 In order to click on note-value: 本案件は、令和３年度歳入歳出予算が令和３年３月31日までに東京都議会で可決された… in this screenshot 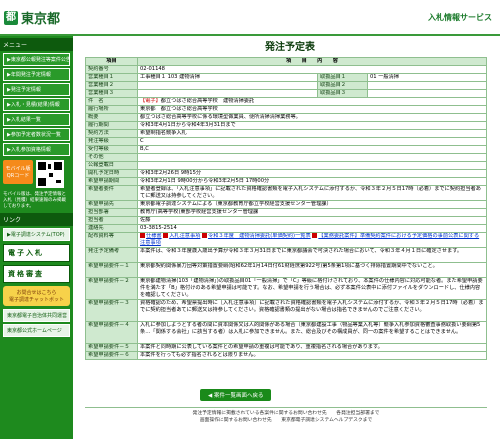, I will do `click(312, 255)`.